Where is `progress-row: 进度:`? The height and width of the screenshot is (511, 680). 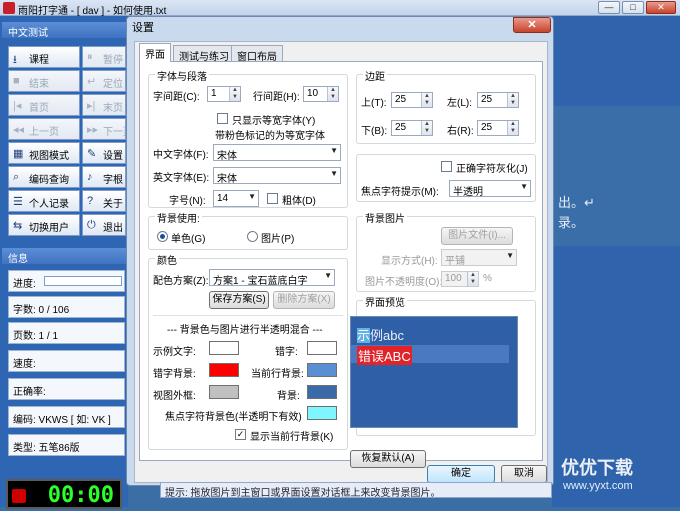
progress-row: 进度: is located at coordinates (66, 281).